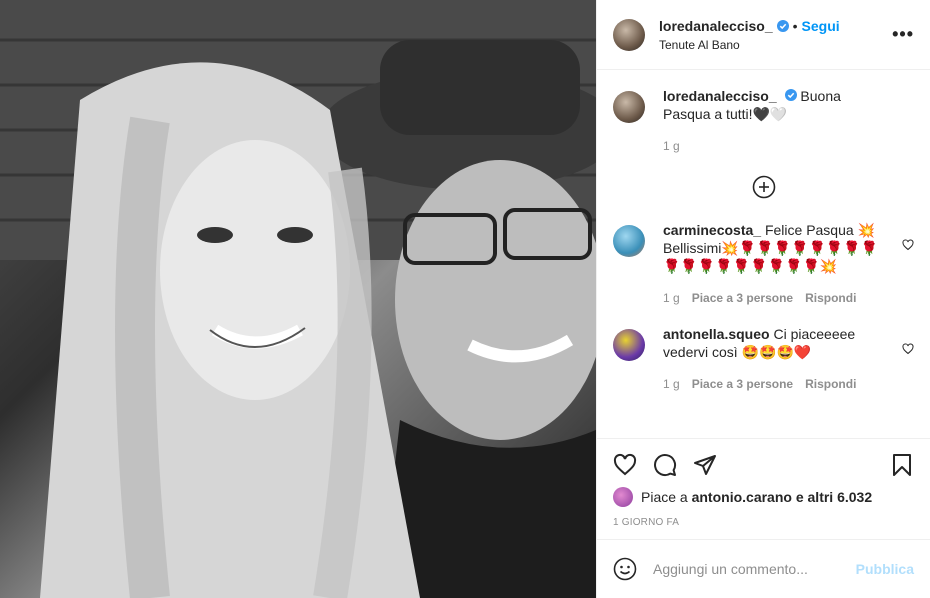 This screenshot has width=930, height=598. What do you see at coordinates (903, 34) in the screenshot?
I see `more-dots-icon: •••` at bounding box center [903, 34].